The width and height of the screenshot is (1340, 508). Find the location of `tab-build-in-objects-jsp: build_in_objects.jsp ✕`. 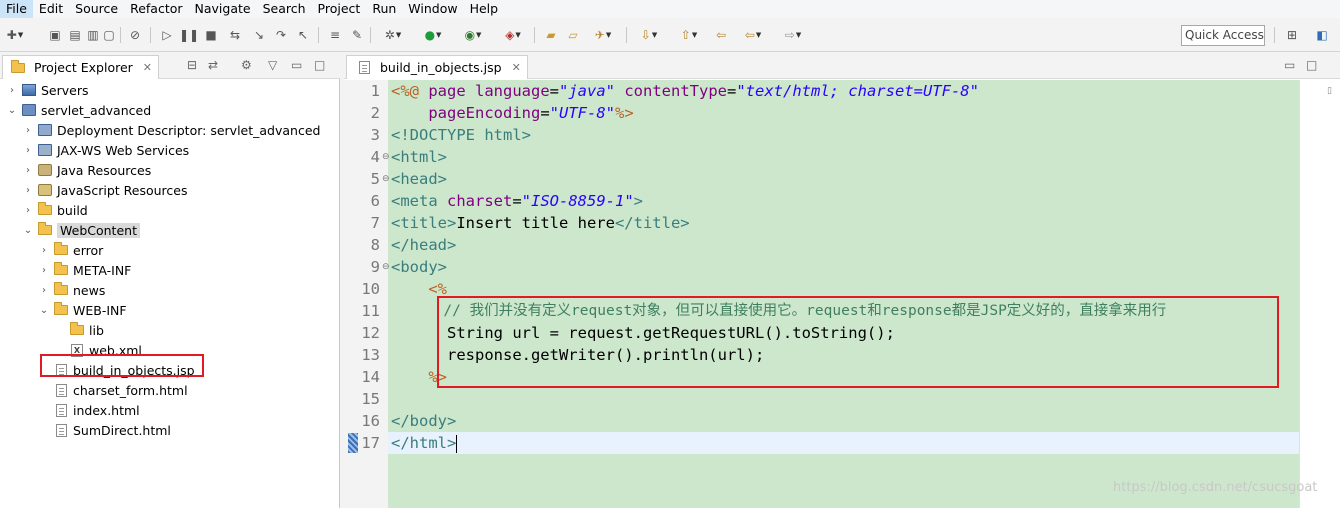

tab-build-in-objects-jsp: build_in_objects.jsp ✕ is located at coordinates (437, 67).